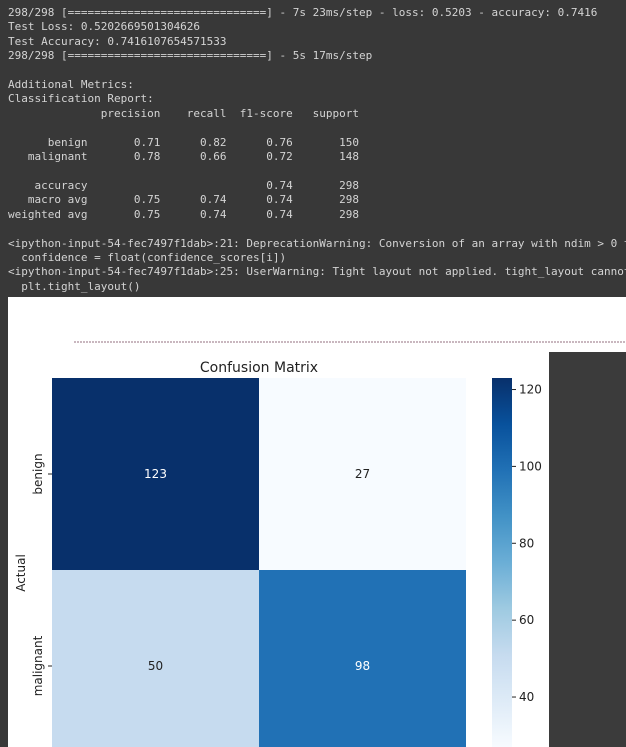 The height and width of the screenshot is (747, 626). Describe the element at coordinates (587, 549) in the screenshot. I see `dark-overlay-panel` at that location.